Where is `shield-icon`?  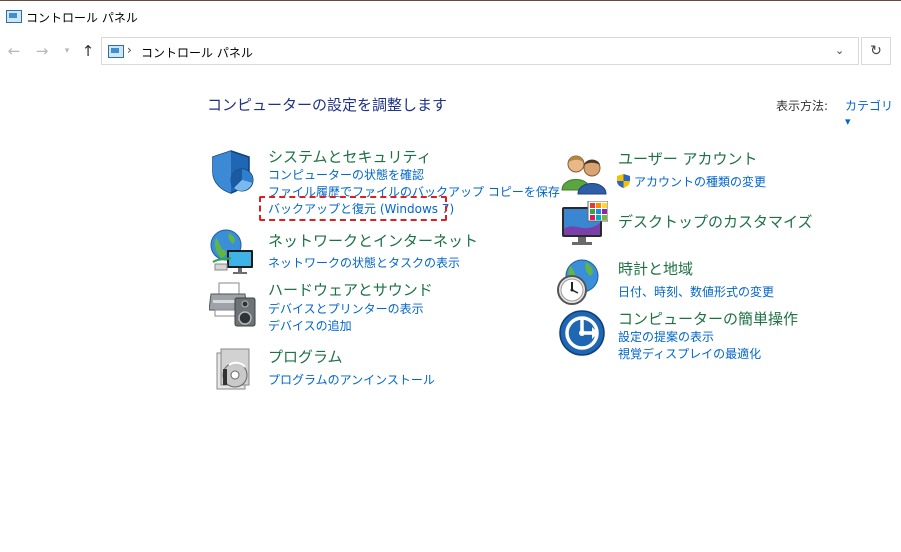
shield-icon is located at coordinates (233, 172).